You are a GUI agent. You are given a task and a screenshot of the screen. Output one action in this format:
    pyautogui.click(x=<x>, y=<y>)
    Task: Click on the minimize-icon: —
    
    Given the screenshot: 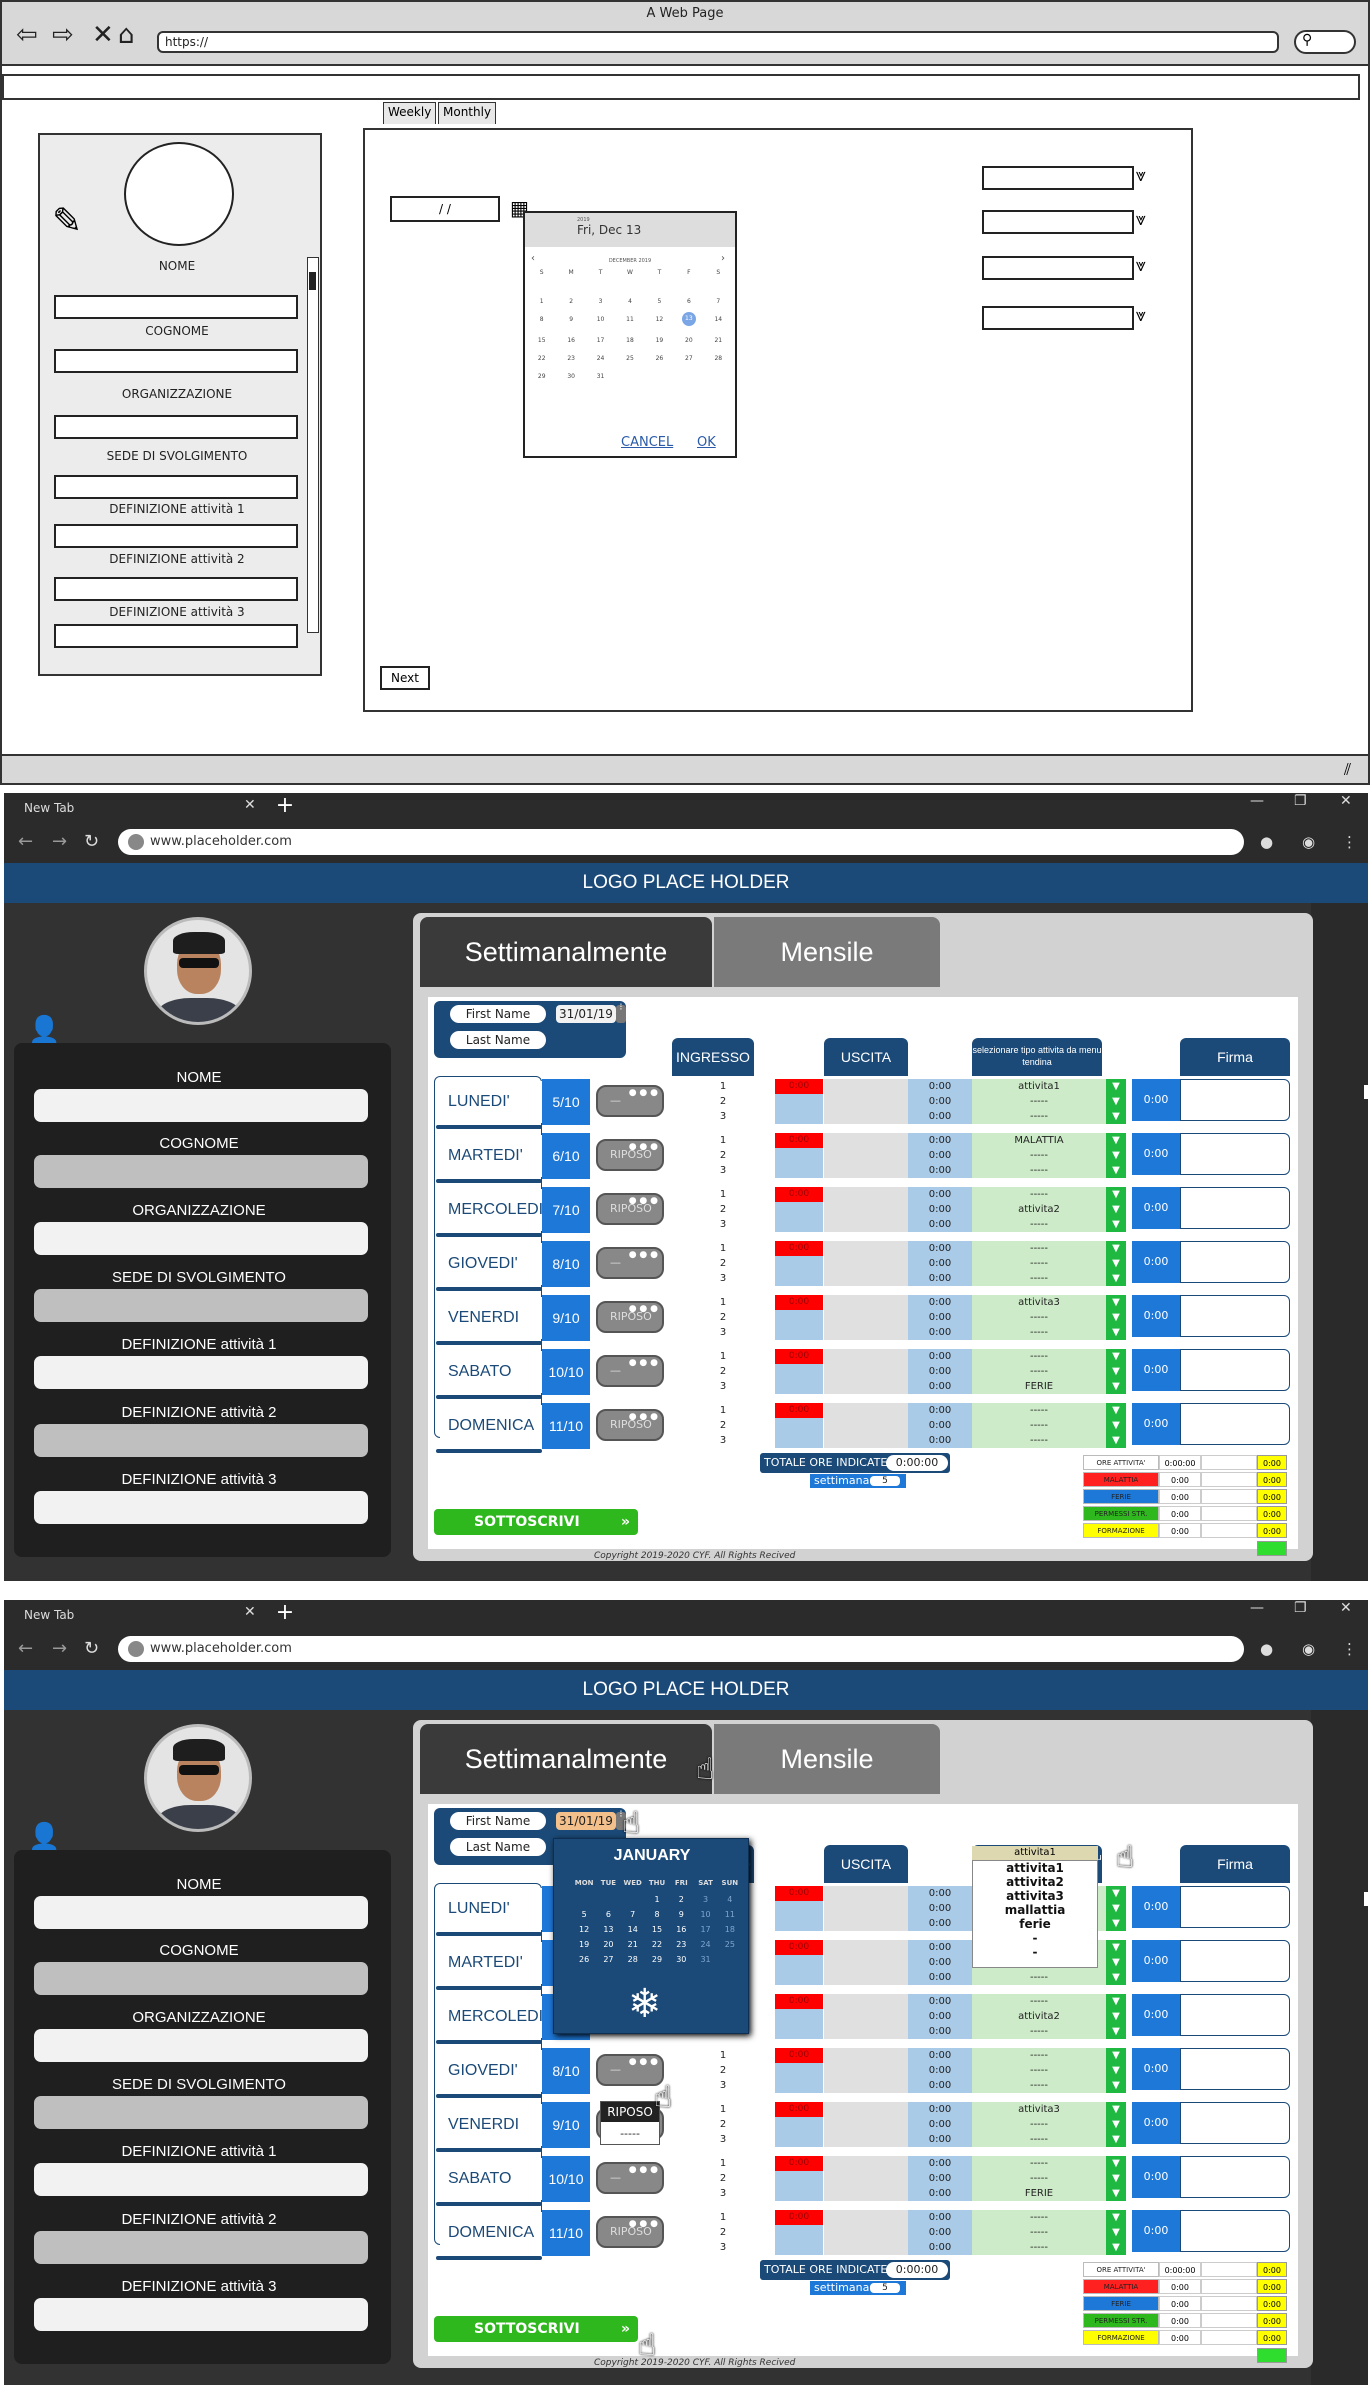 What is the action you would take?
    pyautogui.click(x=1257, y=801)
    